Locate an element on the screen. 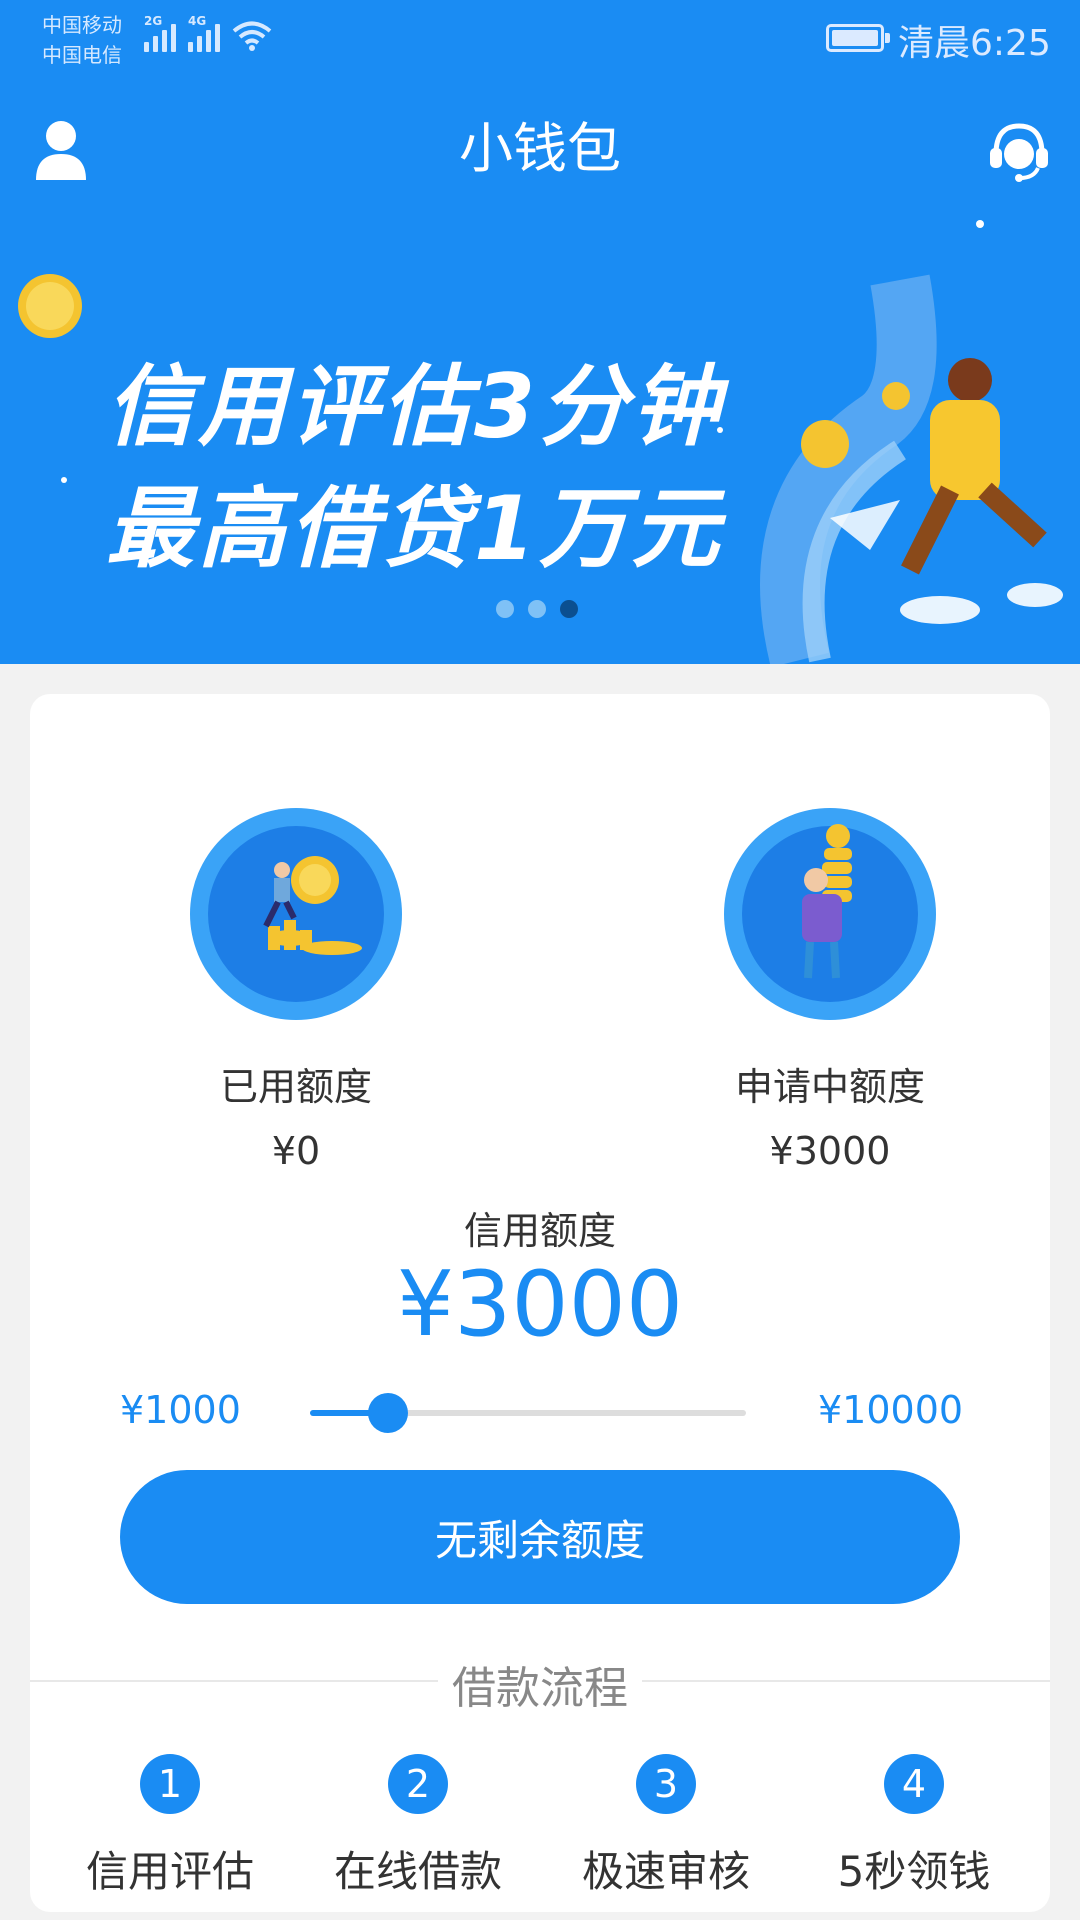 The height and width of the screenshot is (1920, 1080). credit-slider-thumb is located at coordinates (387, 1413).